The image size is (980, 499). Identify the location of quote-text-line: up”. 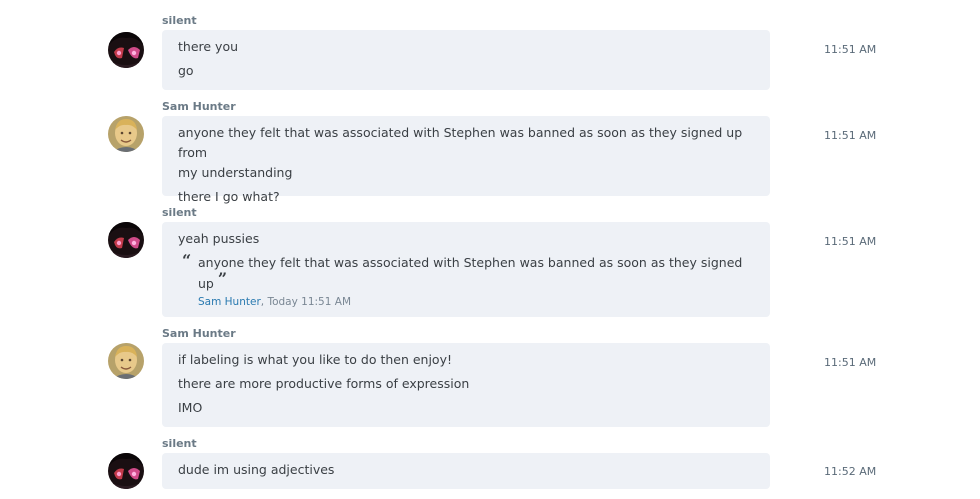
(476, 281).